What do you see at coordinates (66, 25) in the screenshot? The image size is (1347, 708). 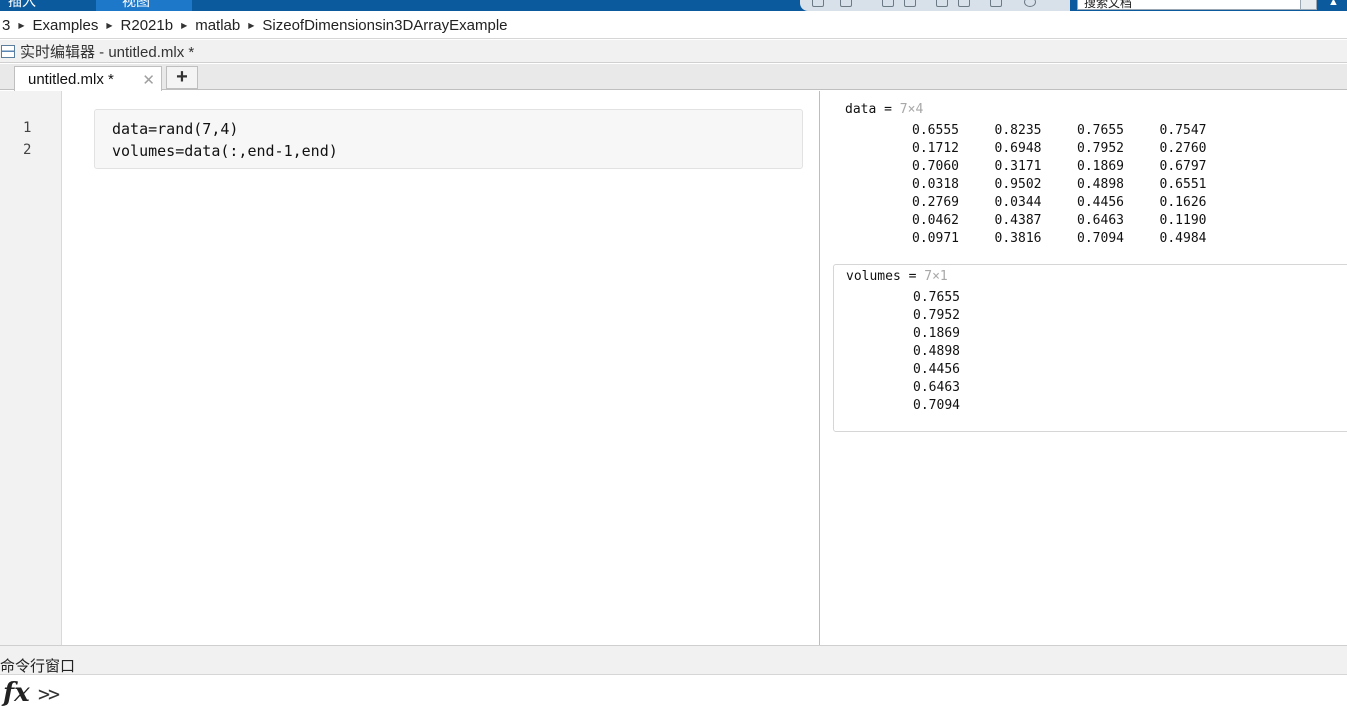 I see `breadcrumb-item: Examples` at bounding box center [66, 25].